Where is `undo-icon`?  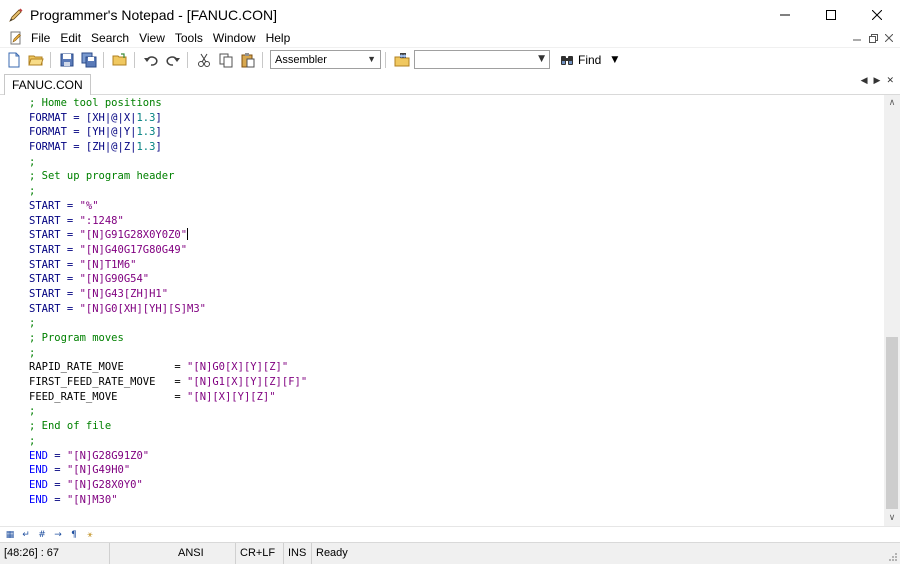 undo-icon is located at coordinates (151, 60).